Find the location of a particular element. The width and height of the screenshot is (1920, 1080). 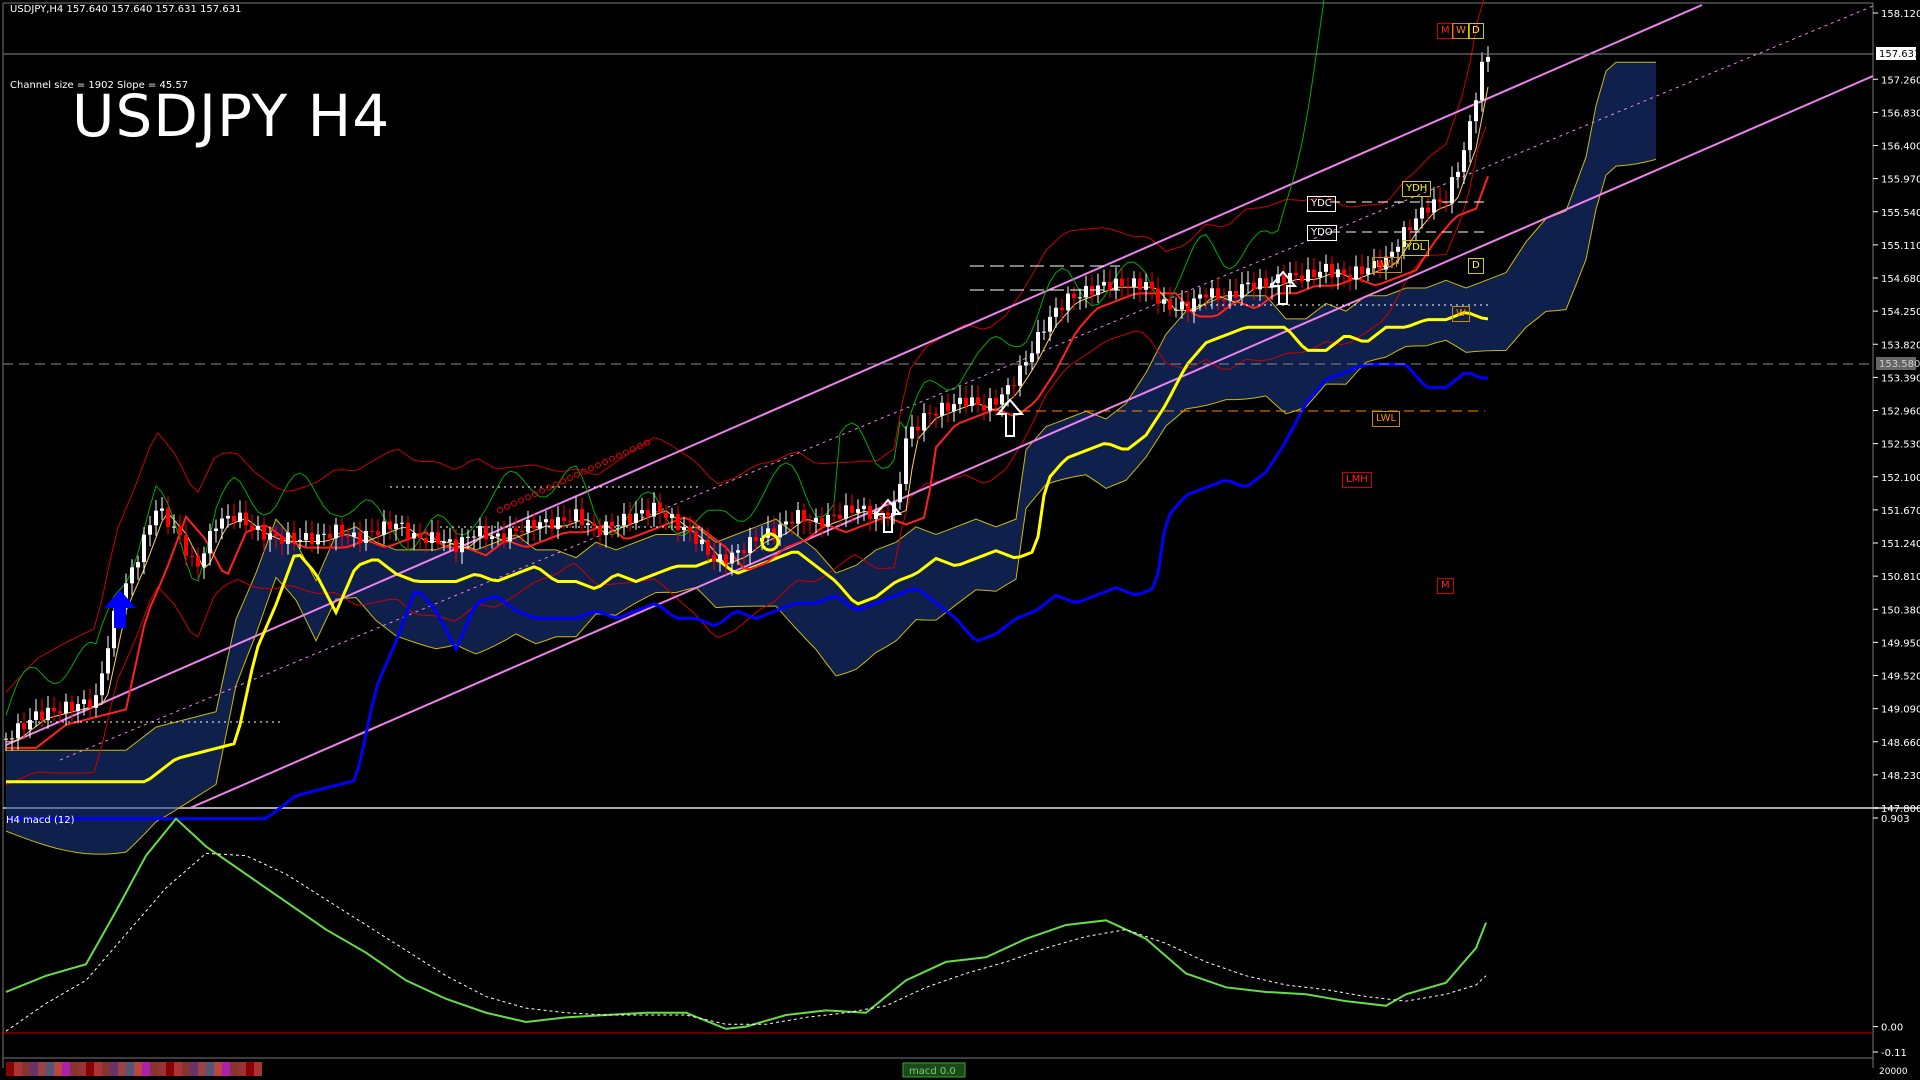

price-tick-label: 155.540 is located at coordinates (1900, 213).